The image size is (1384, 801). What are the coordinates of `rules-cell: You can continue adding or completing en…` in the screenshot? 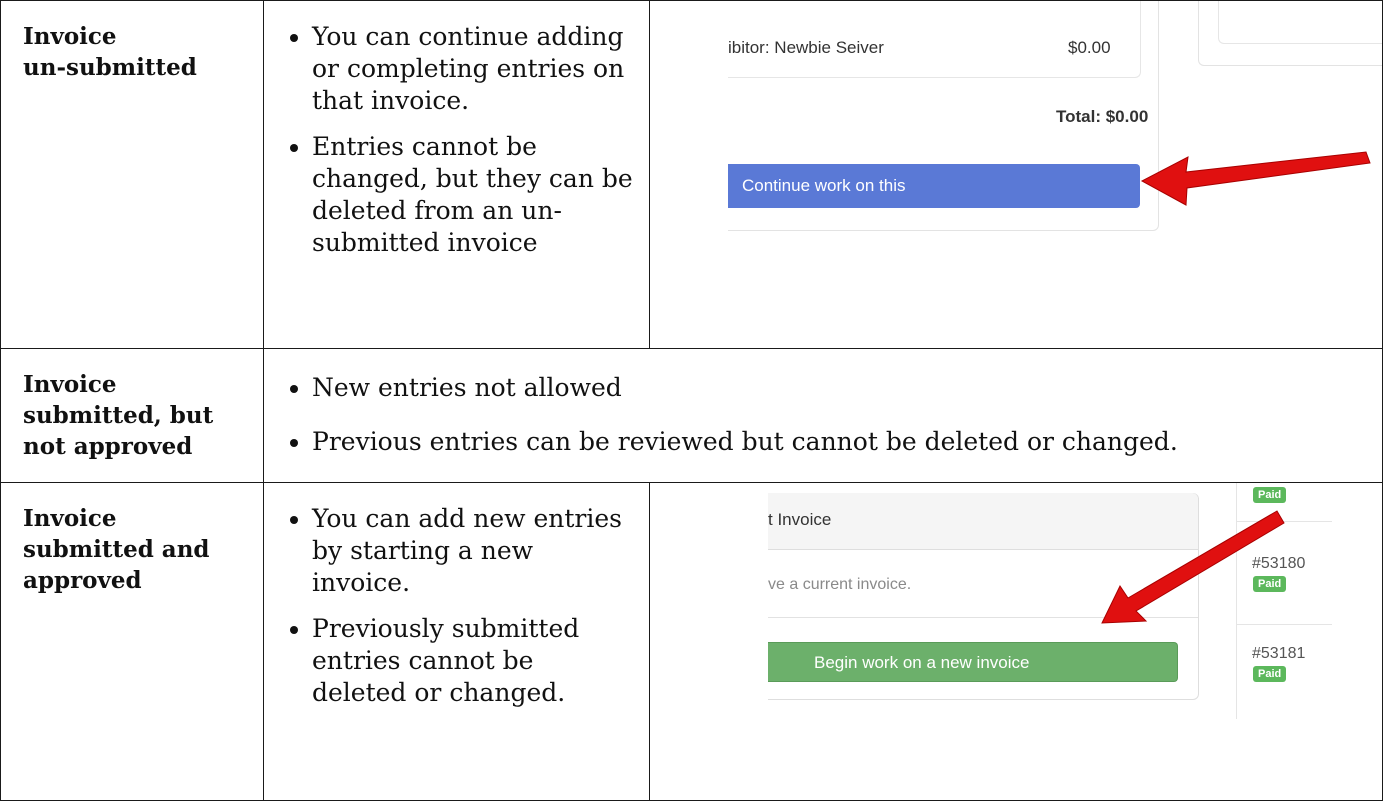 It's located at (456, 174).